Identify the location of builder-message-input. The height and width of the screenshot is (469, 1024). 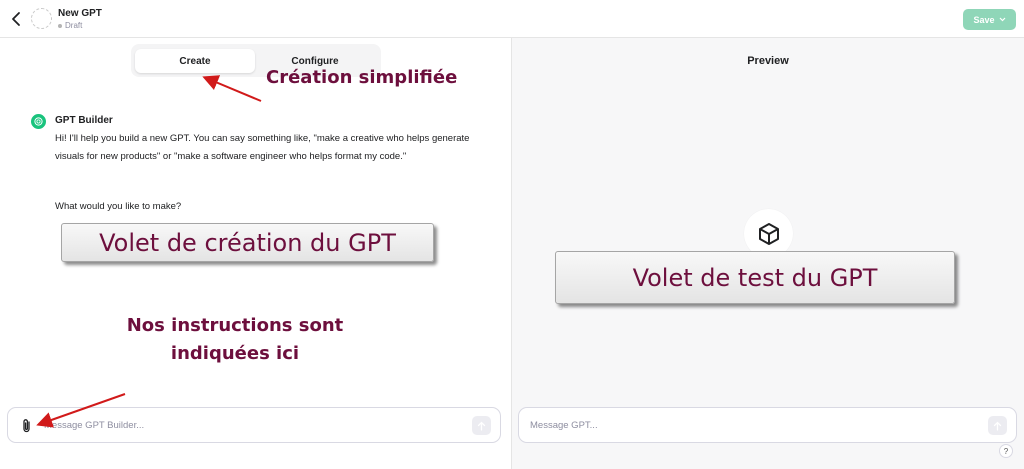
(254, 425).